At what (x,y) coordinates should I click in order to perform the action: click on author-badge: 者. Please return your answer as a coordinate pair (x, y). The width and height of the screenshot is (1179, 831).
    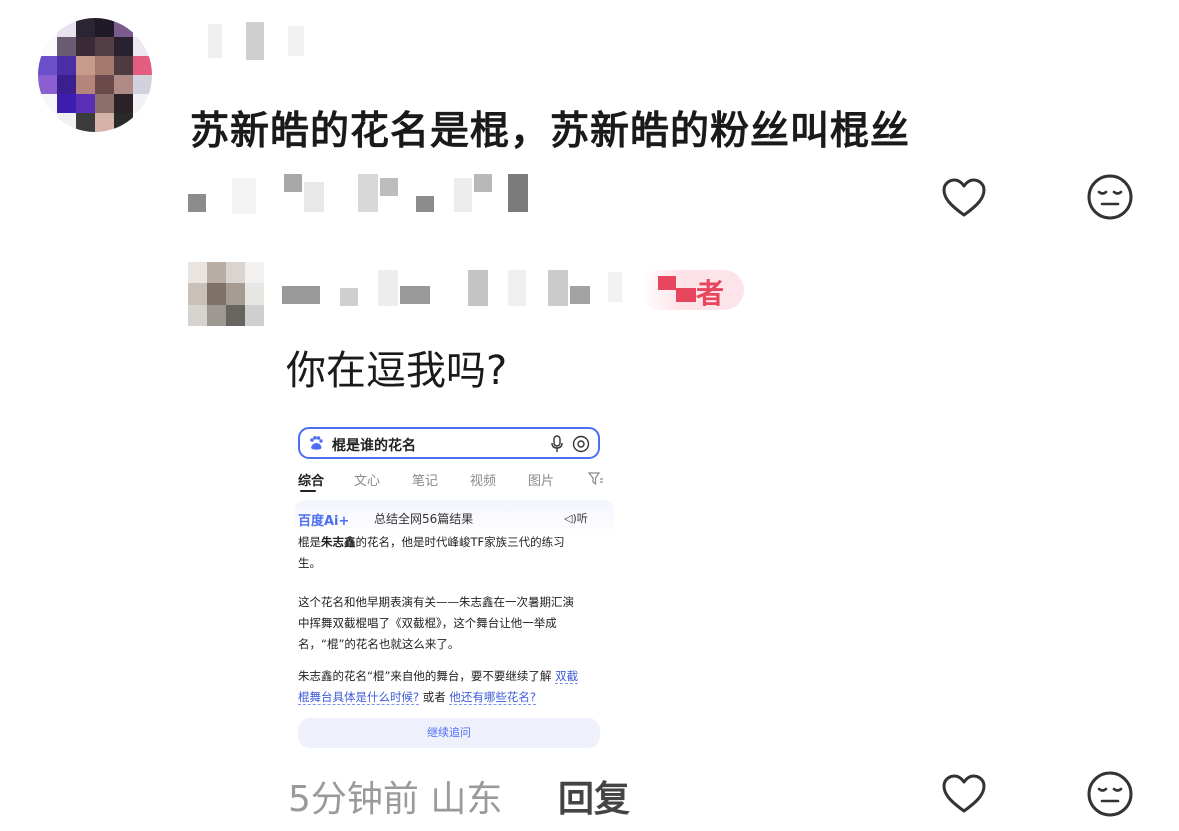
    Looking at the image, I should click on (692, 290).